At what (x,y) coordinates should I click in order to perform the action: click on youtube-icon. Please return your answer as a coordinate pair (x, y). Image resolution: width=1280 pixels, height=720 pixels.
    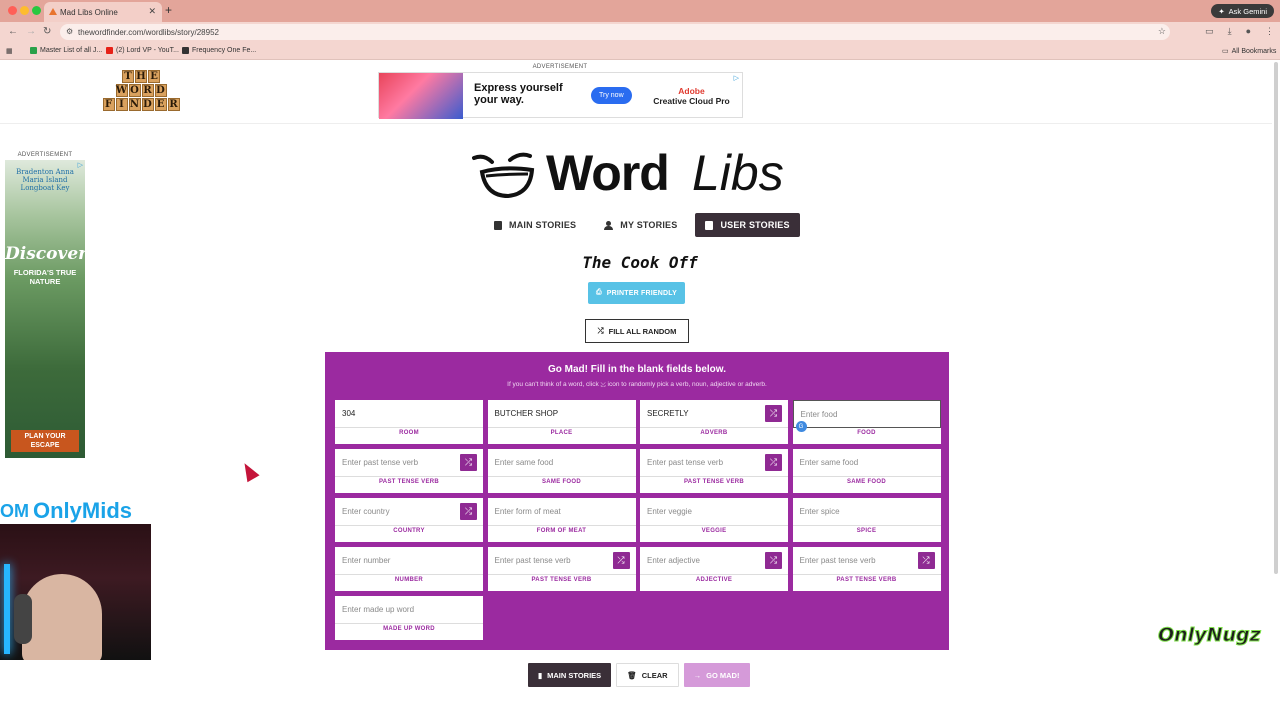
    Looking at the image, I should click on (109, 50).